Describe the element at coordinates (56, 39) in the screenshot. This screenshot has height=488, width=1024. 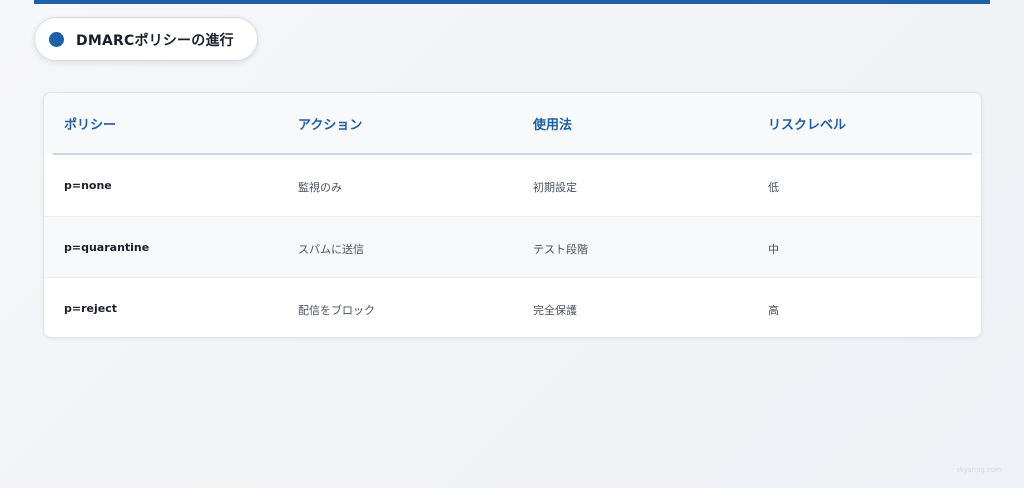
I see `bullet-dot-icon` at that location.